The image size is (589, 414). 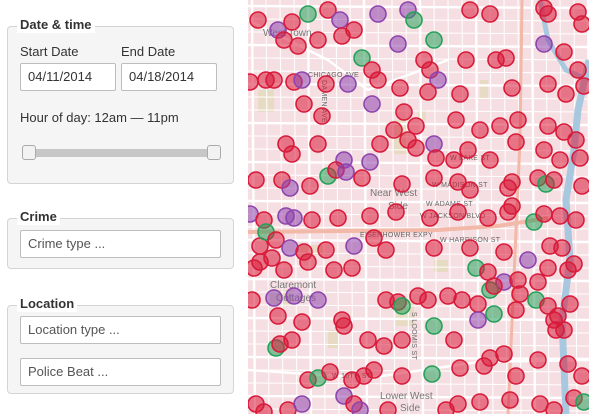 What do you see at coordinates (121, 152) in the screenshot?
I see `hour-range-slider` at bounding box center [121, 152].